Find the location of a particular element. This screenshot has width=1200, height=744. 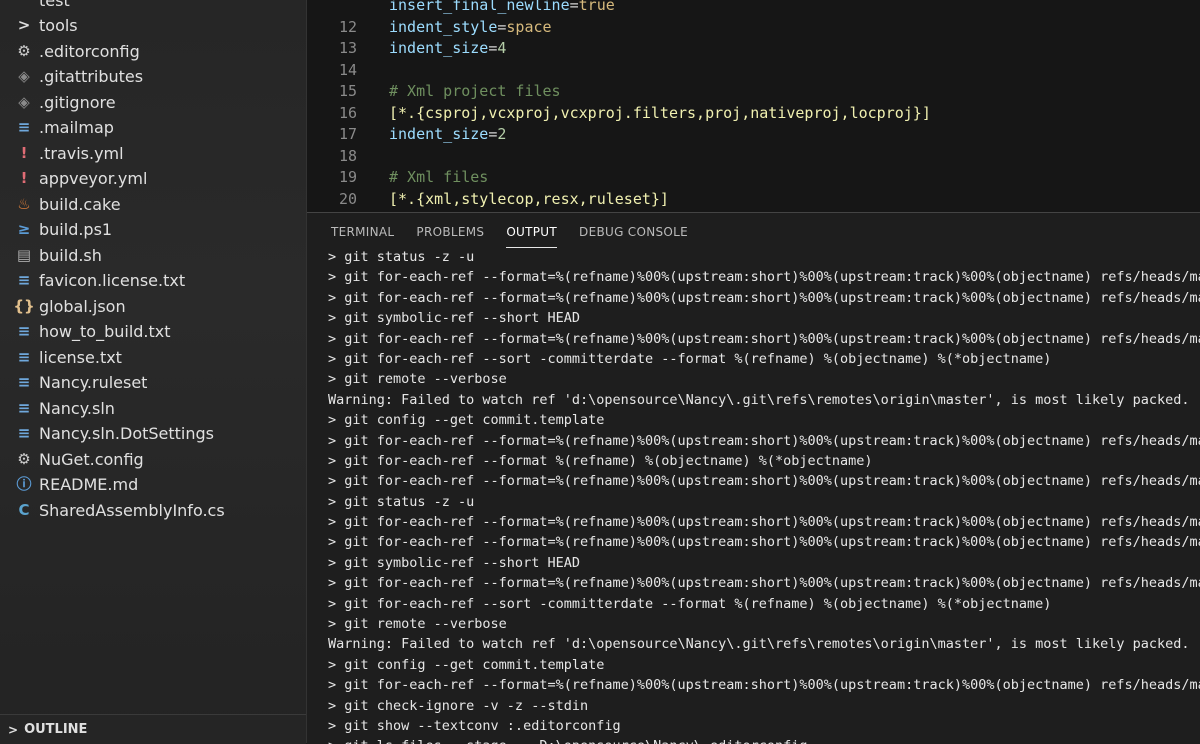

log-line: > git symbolic-ref --short HEAD is located at coordinates (454, 318).